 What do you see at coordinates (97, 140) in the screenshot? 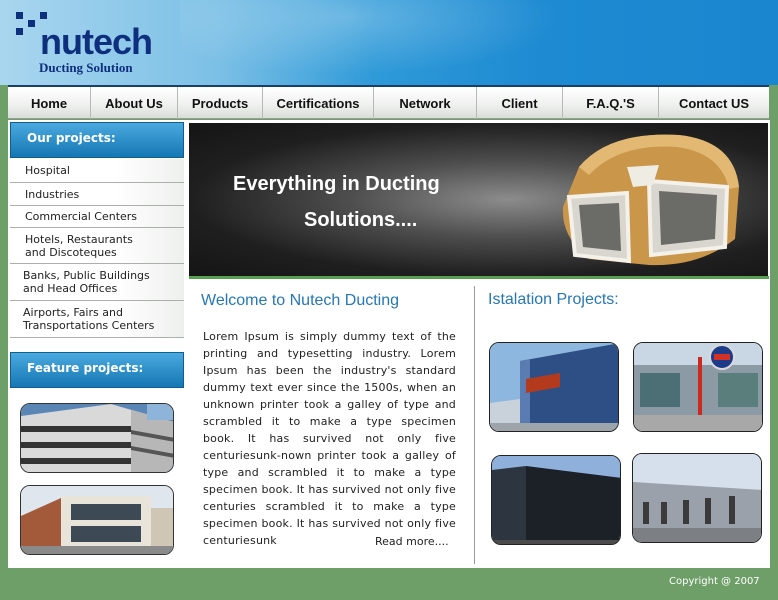
I see `our-projects-heading: Our projects:` at bounding box center [97, 140].